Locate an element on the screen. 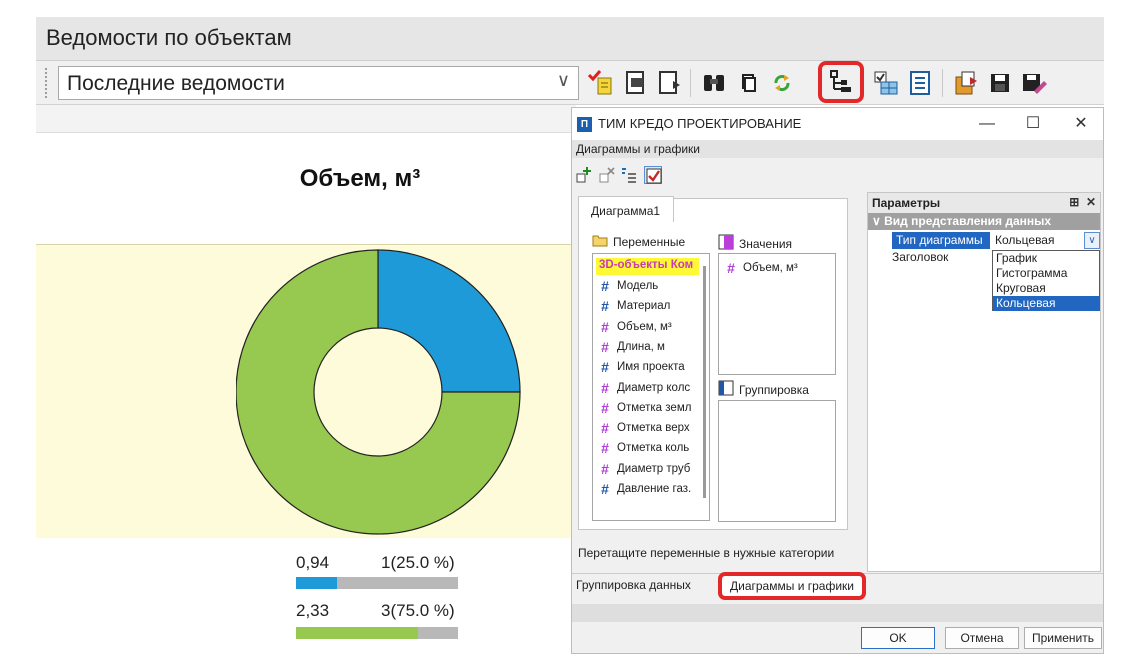  variable-item: # Диаметр труб is located at coordinates (644, 469).